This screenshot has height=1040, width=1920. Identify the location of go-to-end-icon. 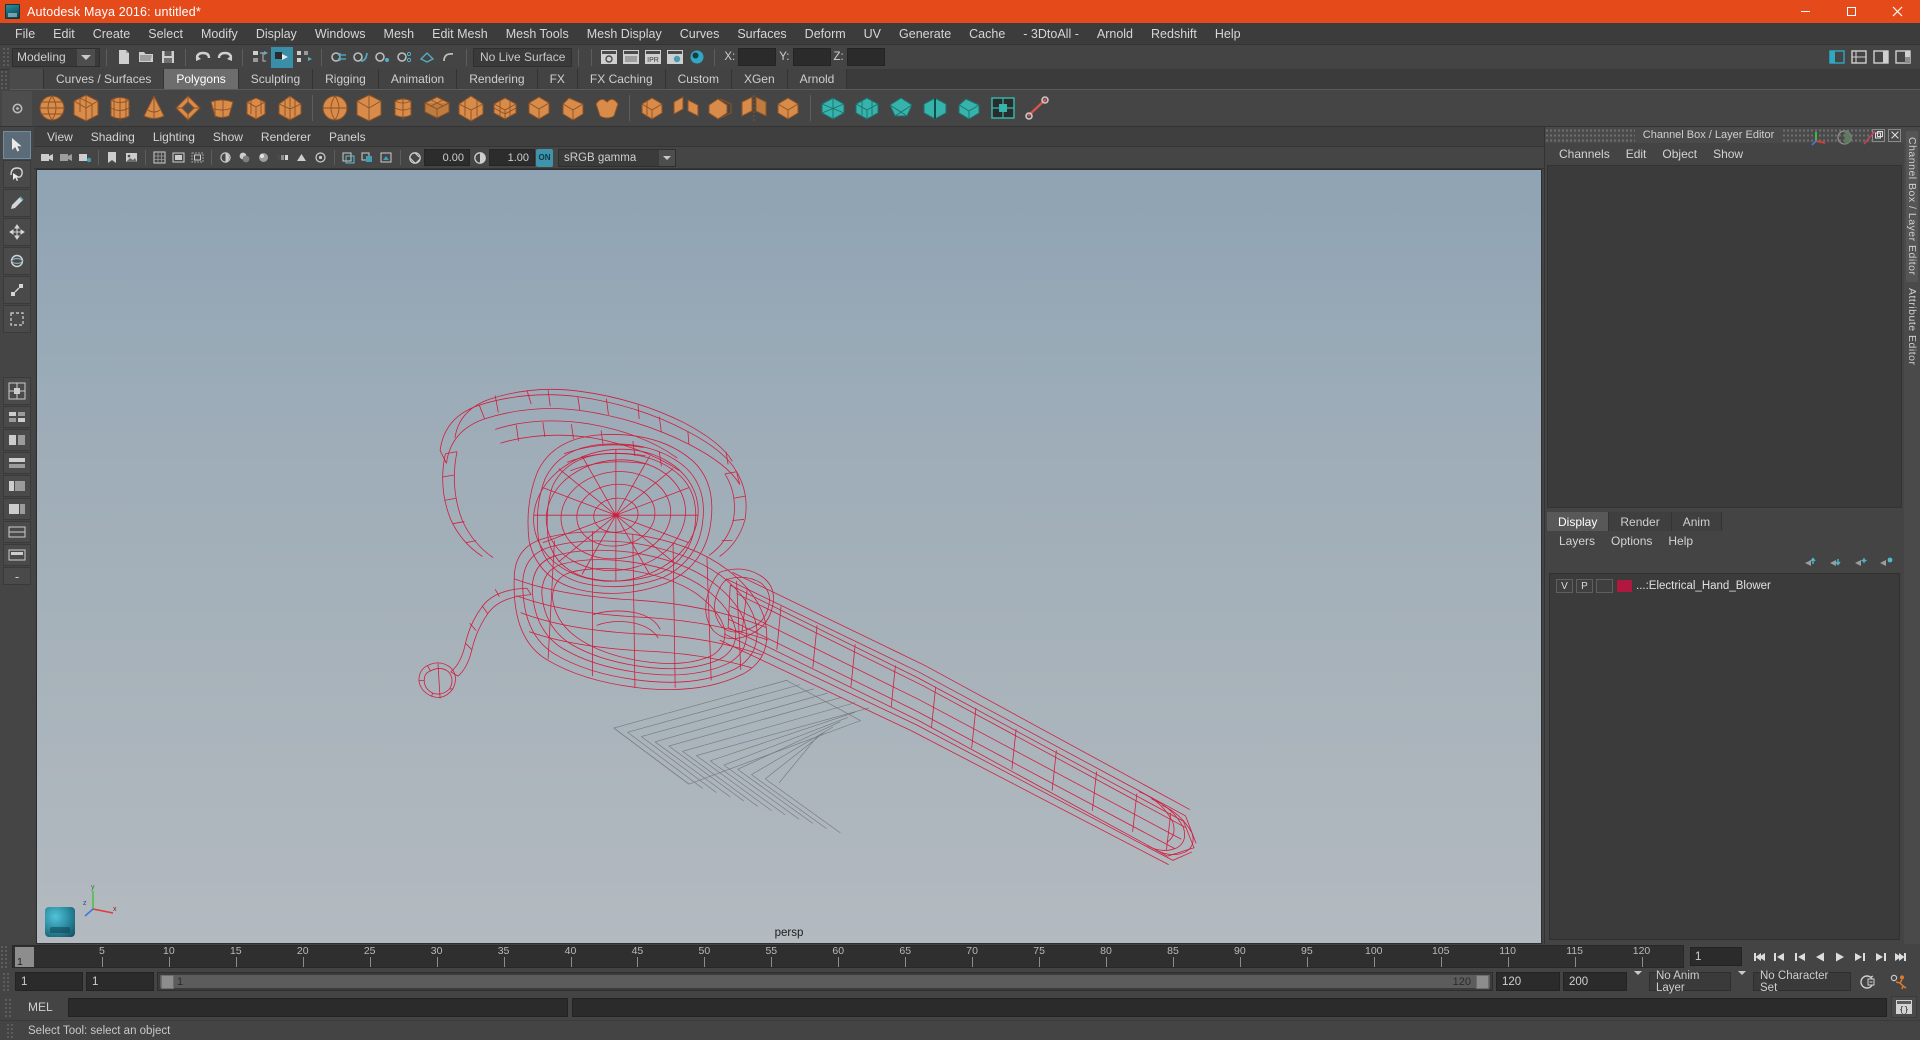
(1899, 956).